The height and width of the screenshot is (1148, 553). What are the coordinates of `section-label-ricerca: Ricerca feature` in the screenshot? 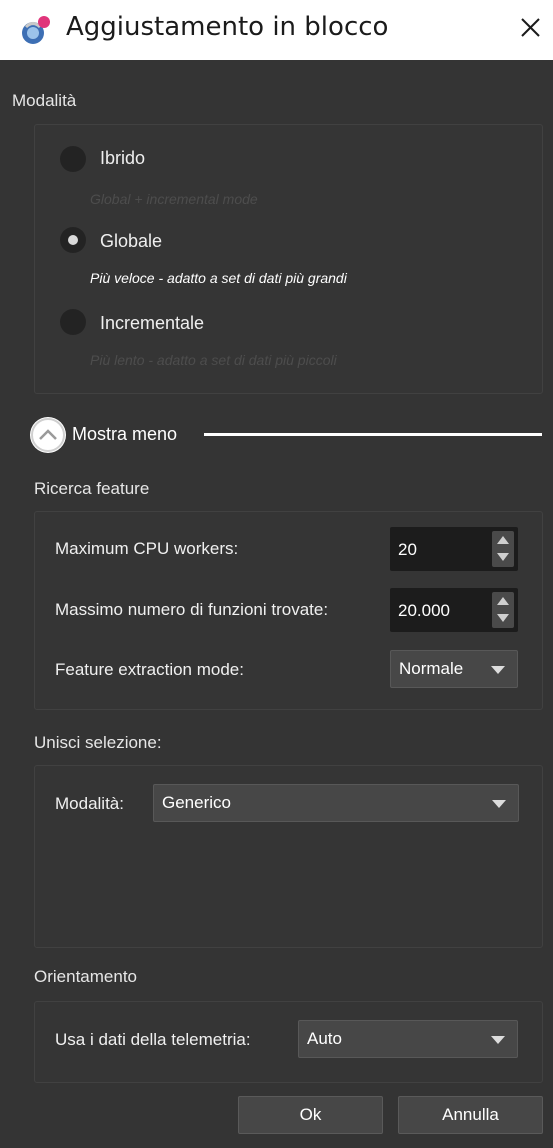 It's located at (92, 488).